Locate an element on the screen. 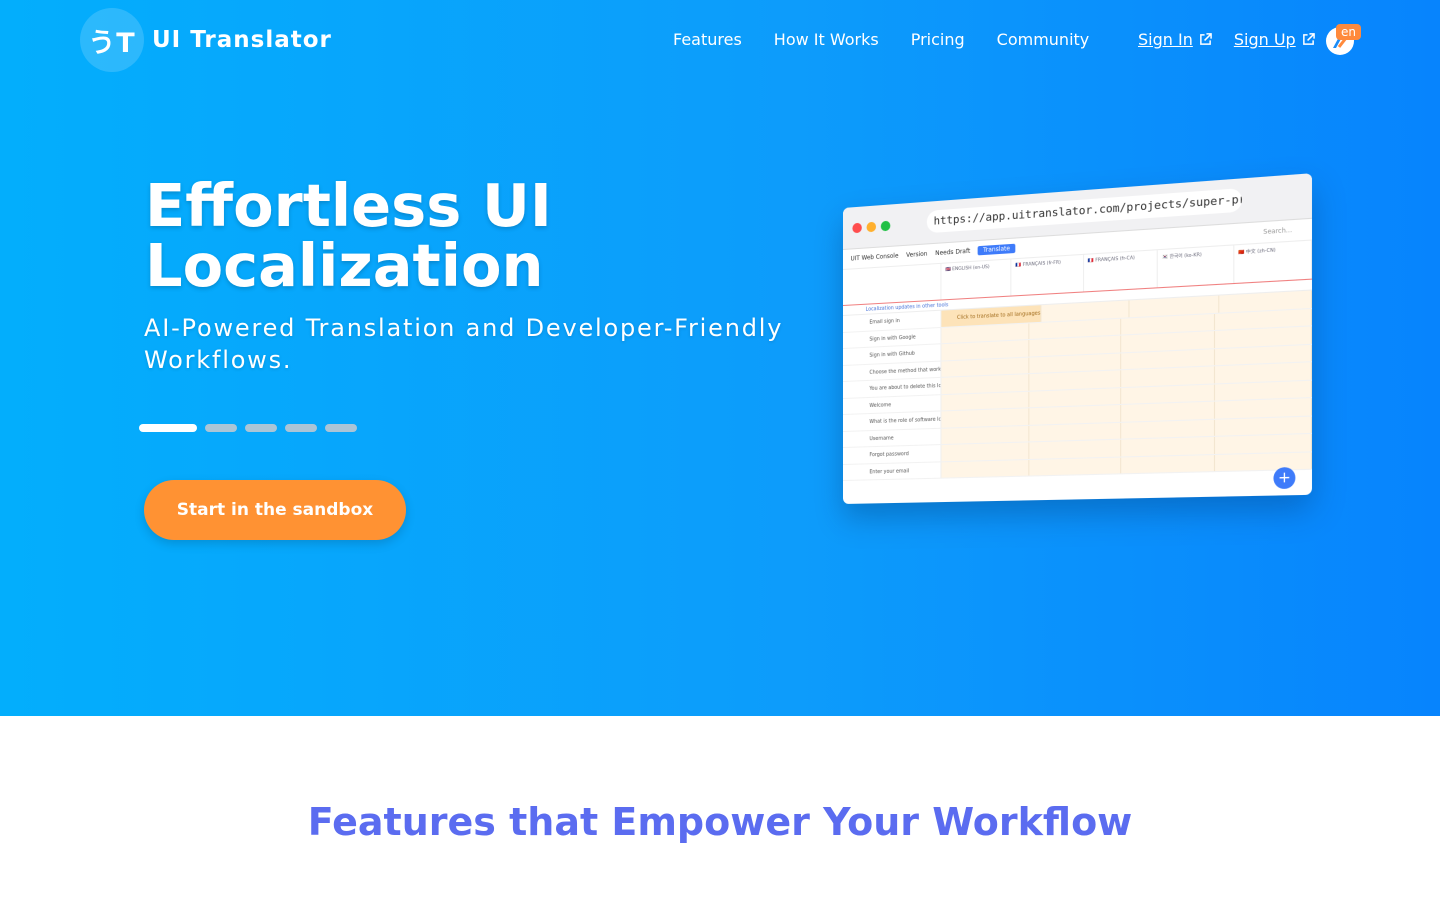 This screenshot has width=1440, height=900. sign-up-link: Sign Up is located at coordinates (1274, 39).